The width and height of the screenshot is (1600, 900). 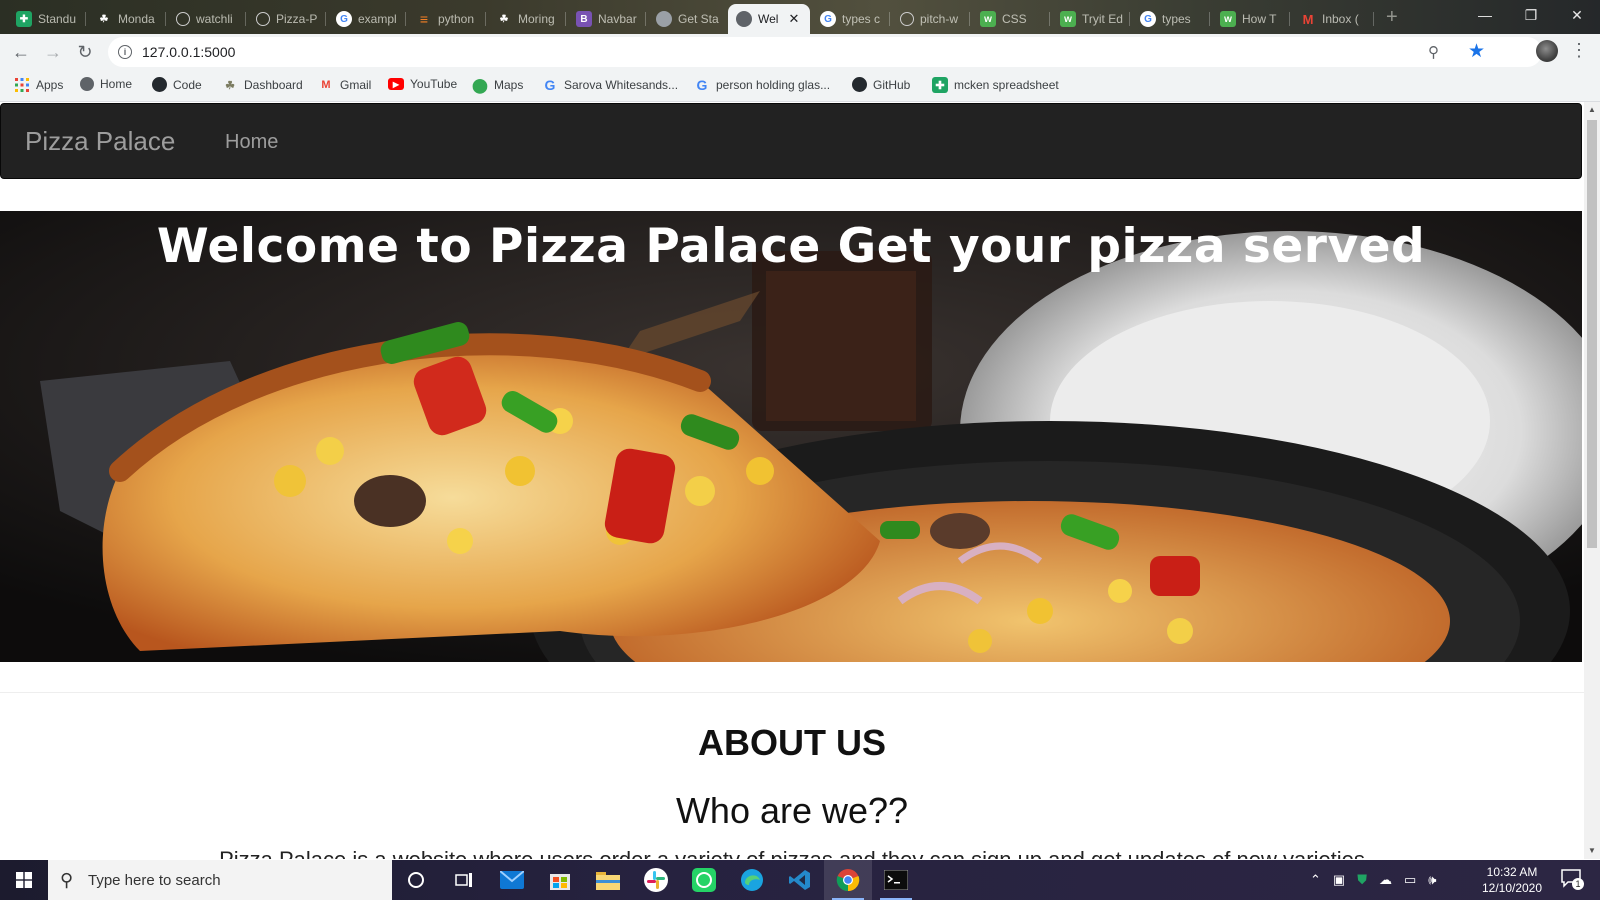 I want to click on browser-tab: ☘ Monda, so click(x=127, y=19).